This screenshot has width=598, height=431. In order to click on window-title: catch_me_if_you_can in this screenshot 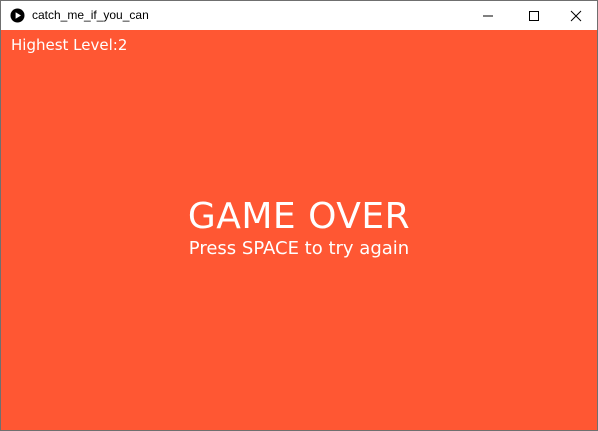, I will do `click(90, 15)`.